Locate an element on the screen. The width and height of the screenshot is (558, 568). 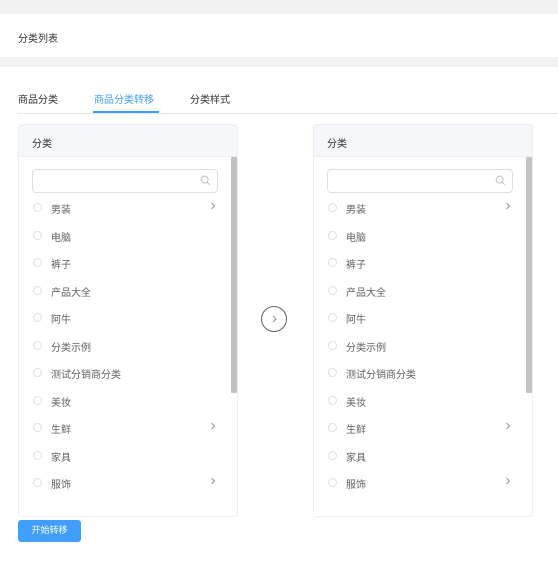
transfer-button is located at coordinates (274, 319).